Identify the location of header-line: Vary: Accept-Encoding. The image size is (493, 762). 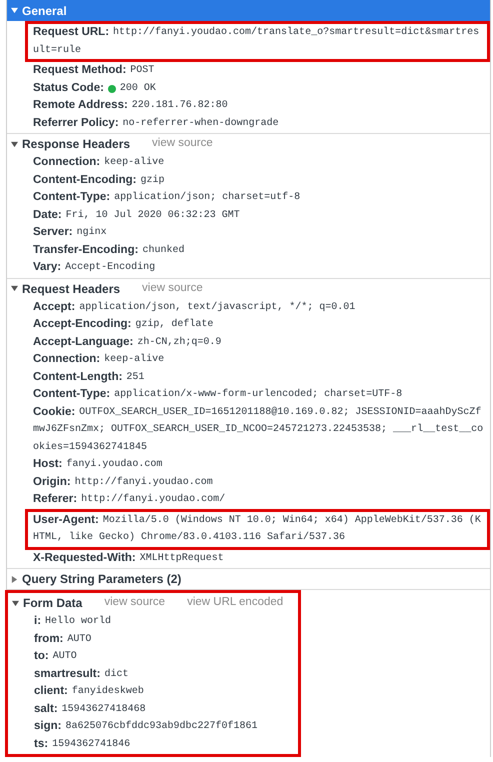
(94, 267).